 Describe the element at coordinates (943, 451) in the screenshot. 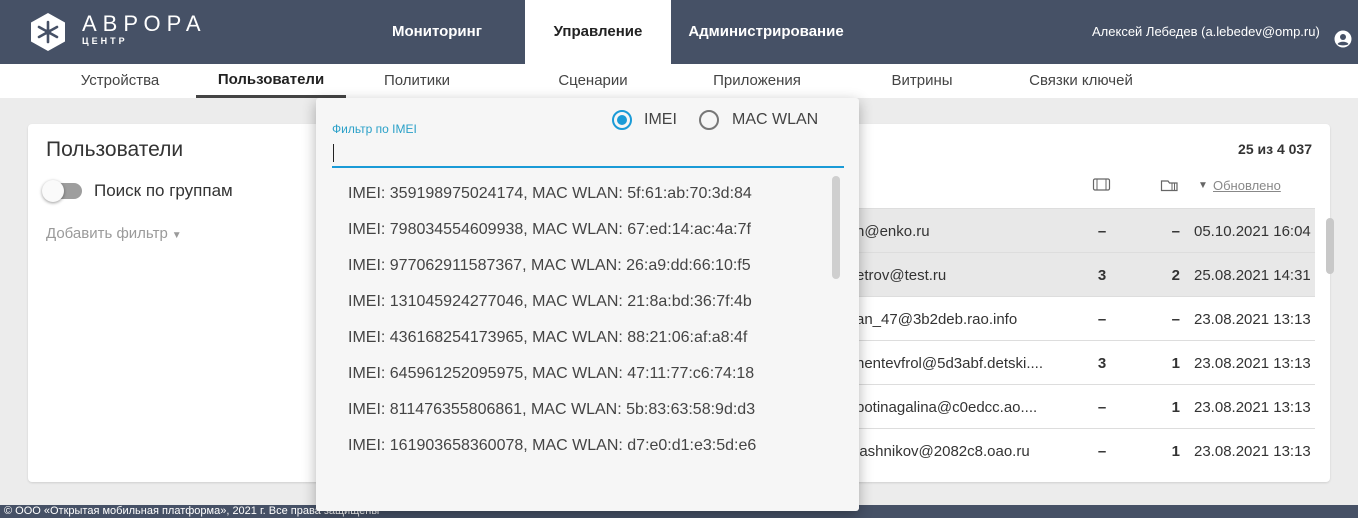

I see `row-email: lashnikov@2082c8.oao.ru` at that location.